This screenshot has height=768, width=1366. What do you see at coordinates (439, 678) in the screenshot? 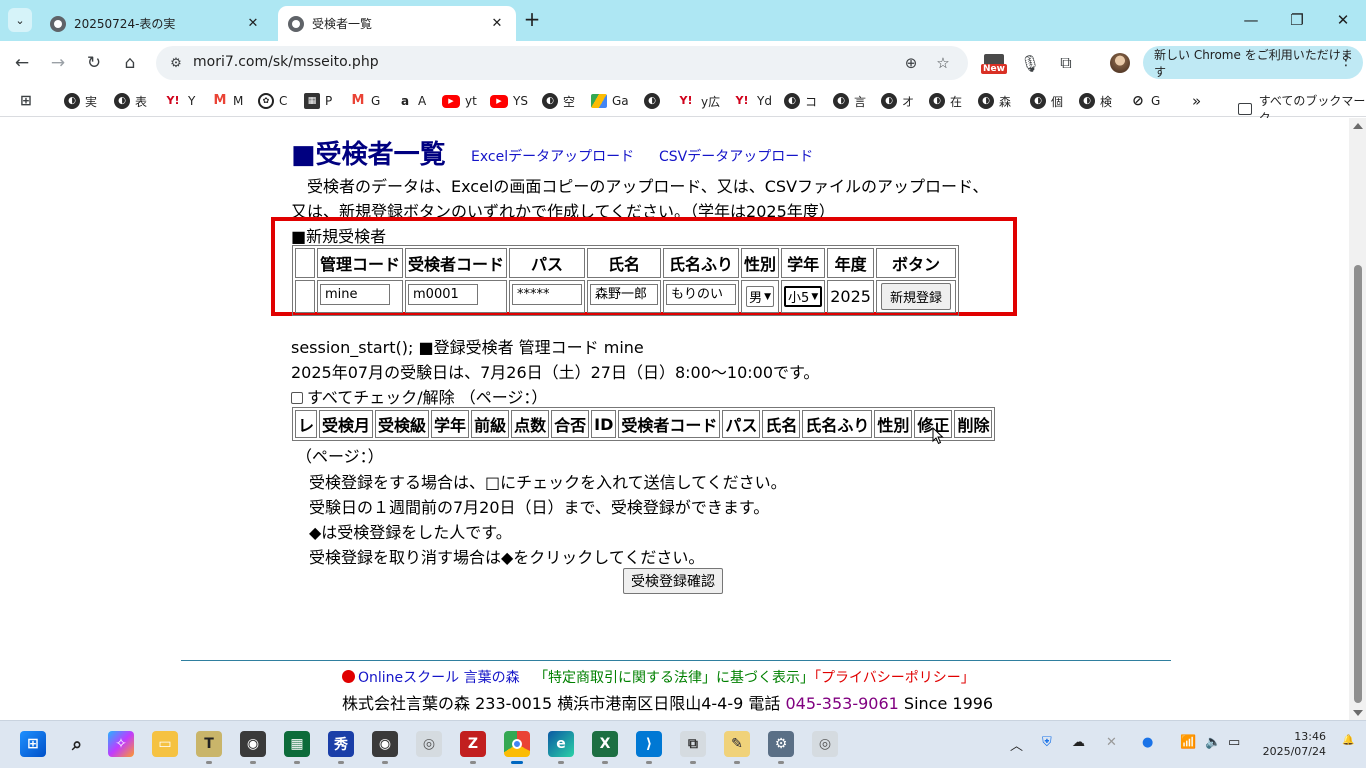
I see `online-school-link: Onlineスクール 言葉の森` at bounding box center [439, 678].